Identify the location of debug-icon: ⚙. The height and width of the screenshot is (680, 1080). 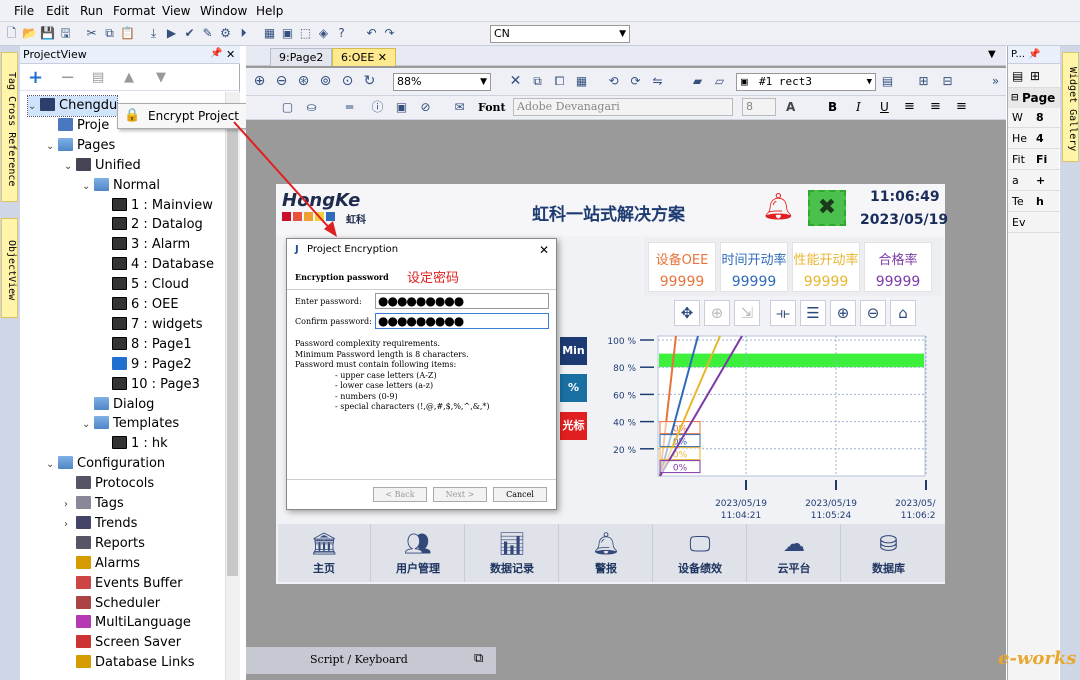
(225, 33).